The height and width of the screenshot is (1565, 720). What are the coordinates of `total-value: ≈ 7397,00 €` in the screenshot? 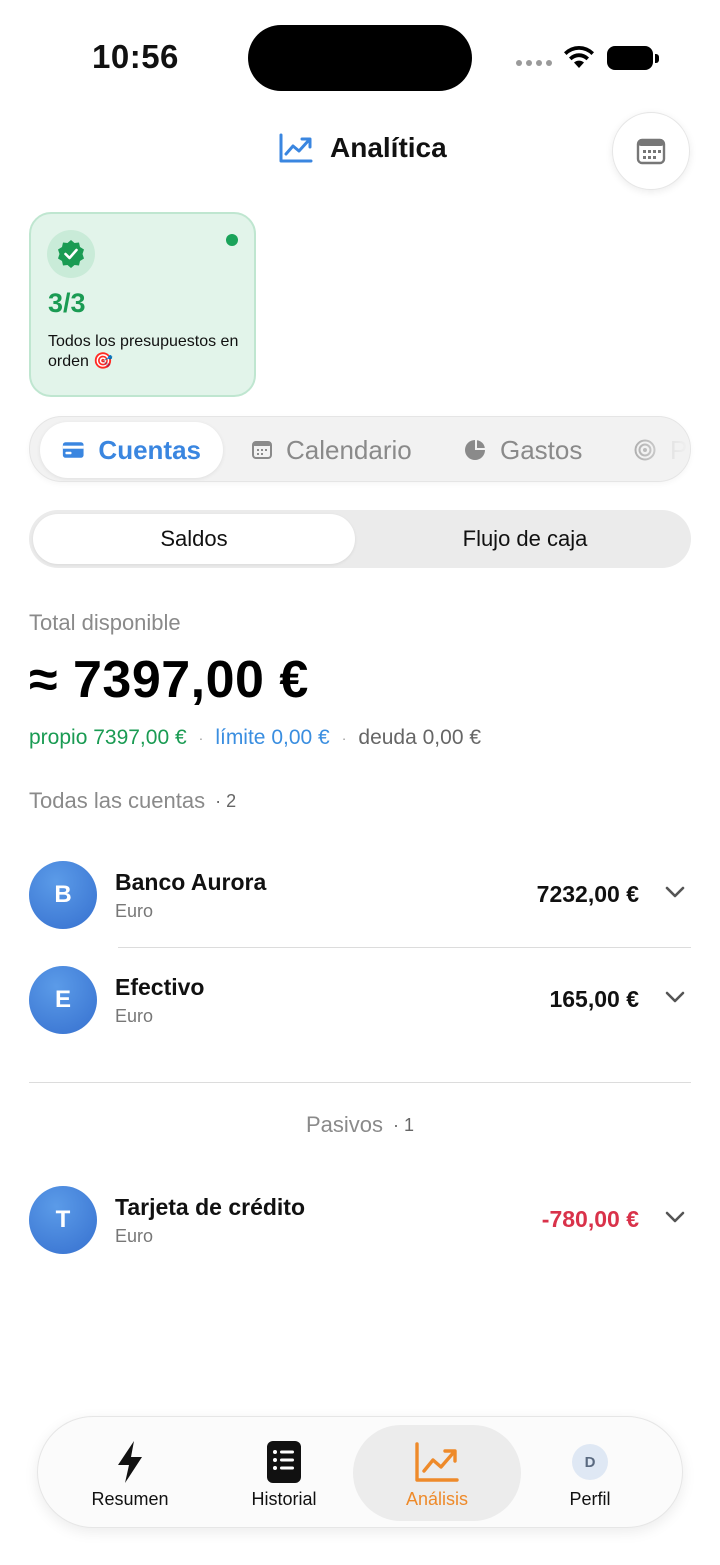 It's located at (169, 680).